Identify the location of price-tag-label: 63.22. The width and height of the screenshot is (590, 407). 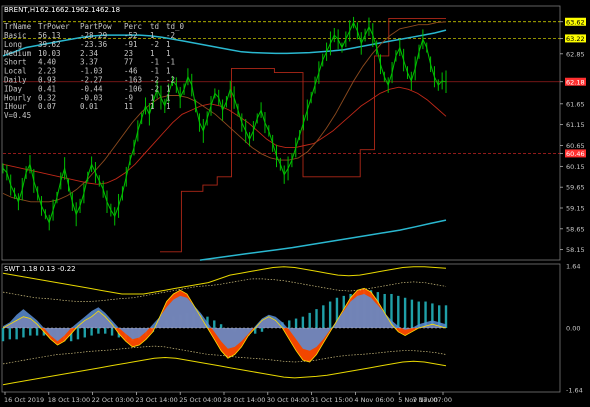
(575, 39).